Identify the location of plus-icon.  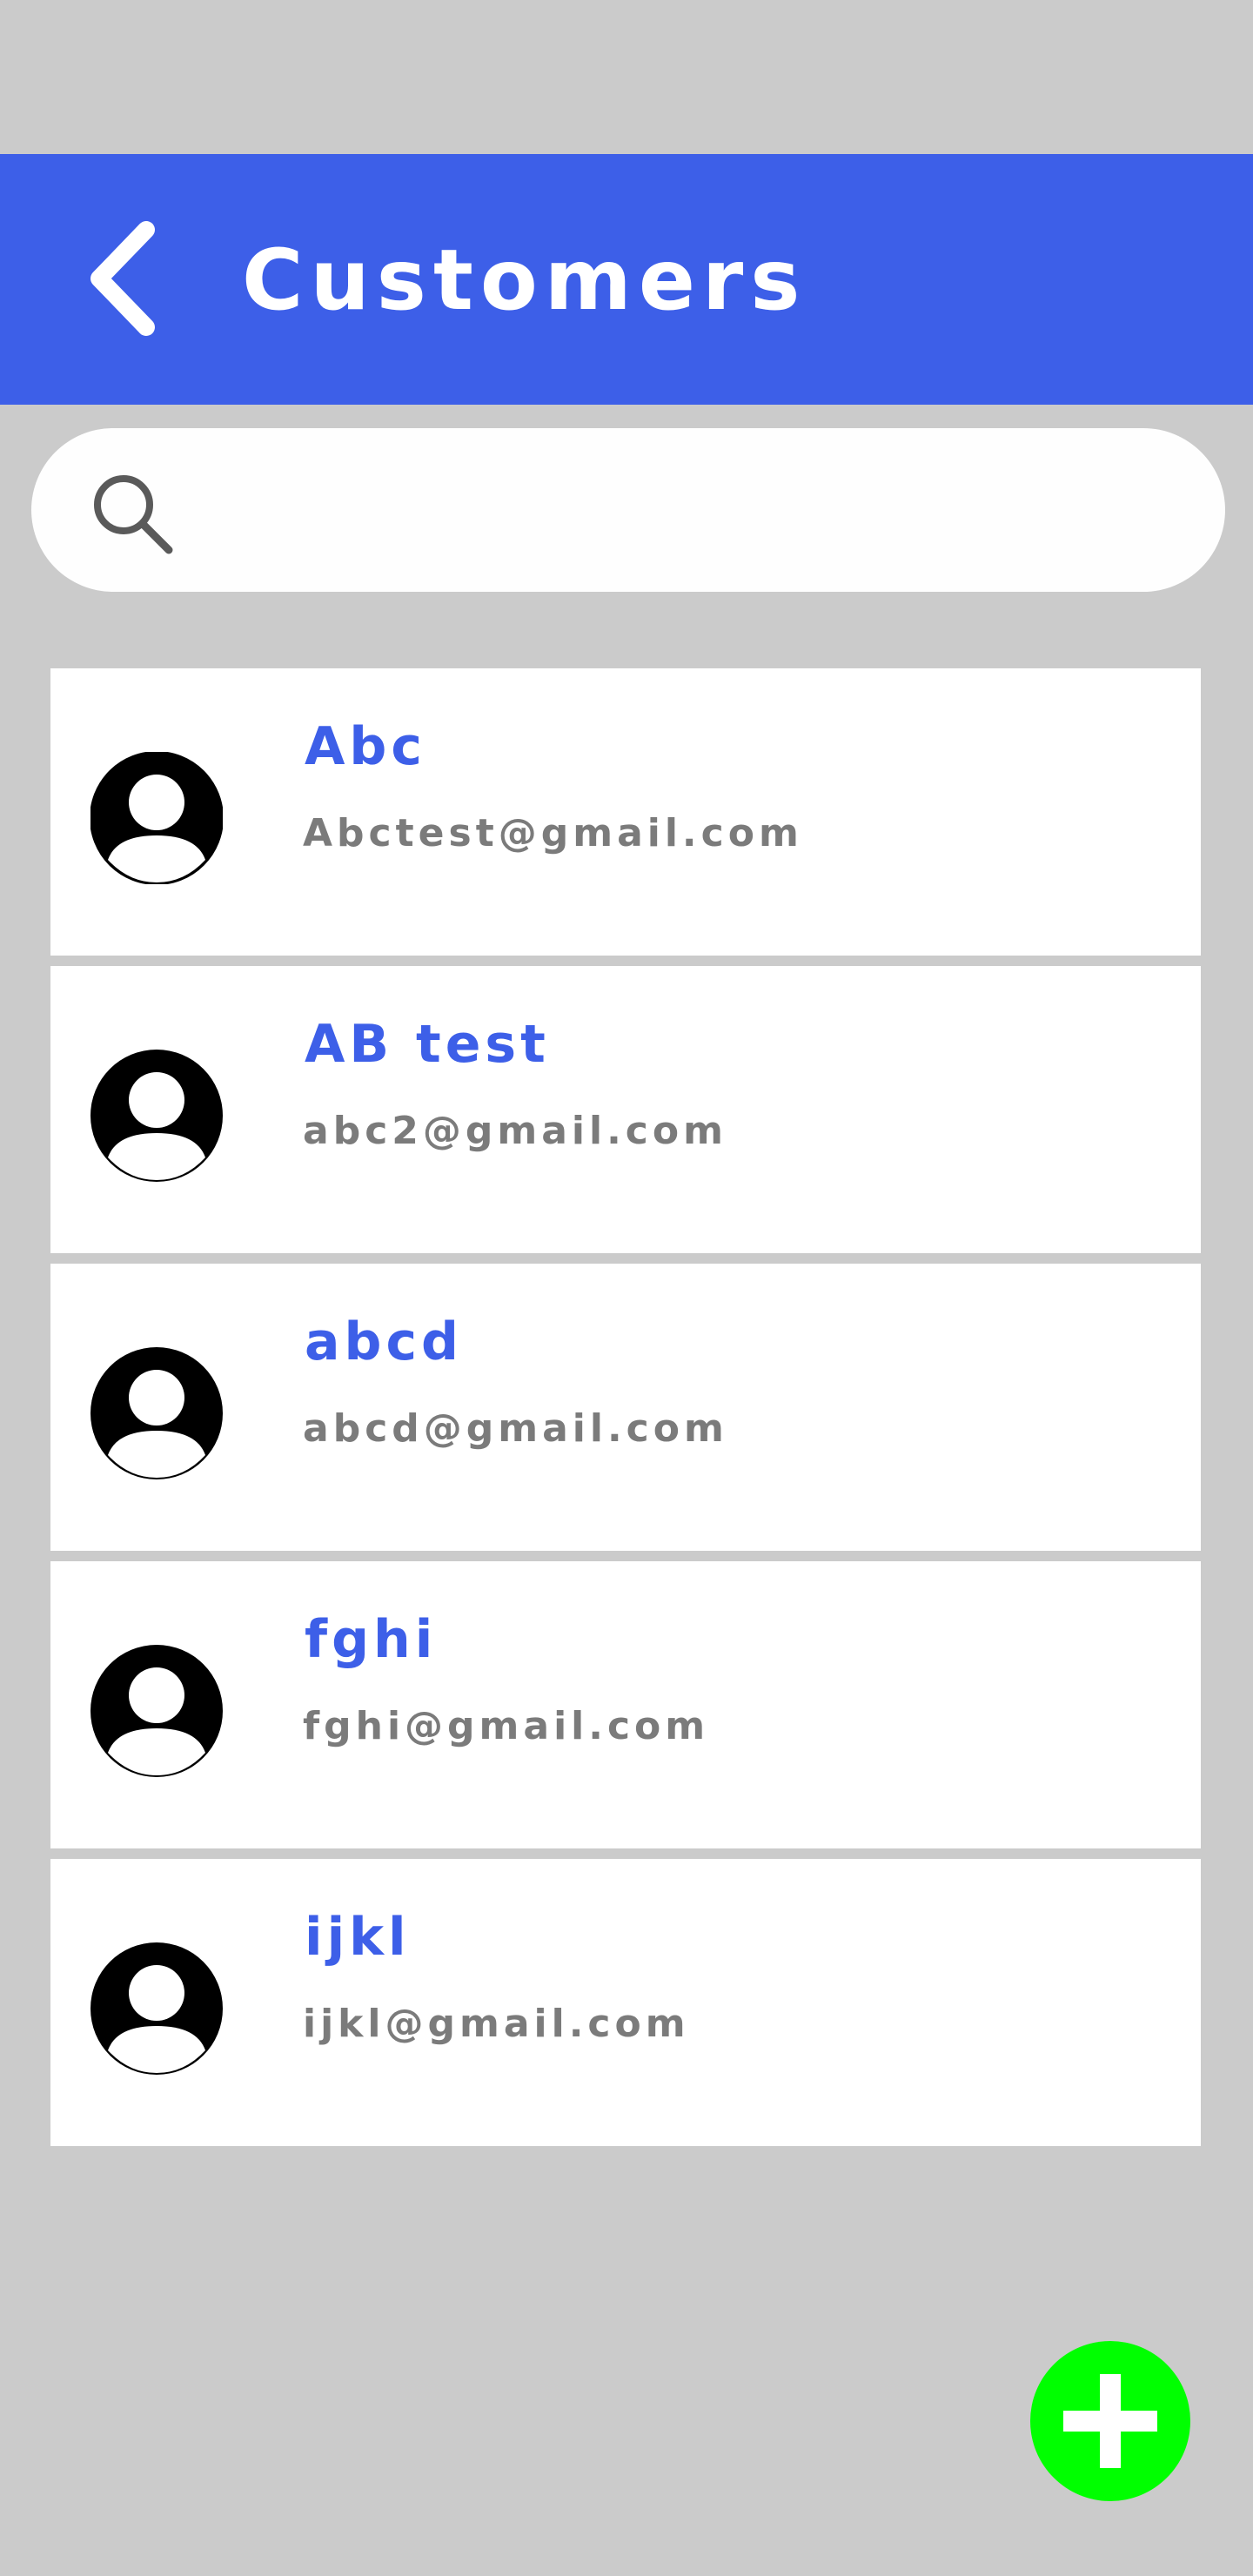
(1110, 2421).